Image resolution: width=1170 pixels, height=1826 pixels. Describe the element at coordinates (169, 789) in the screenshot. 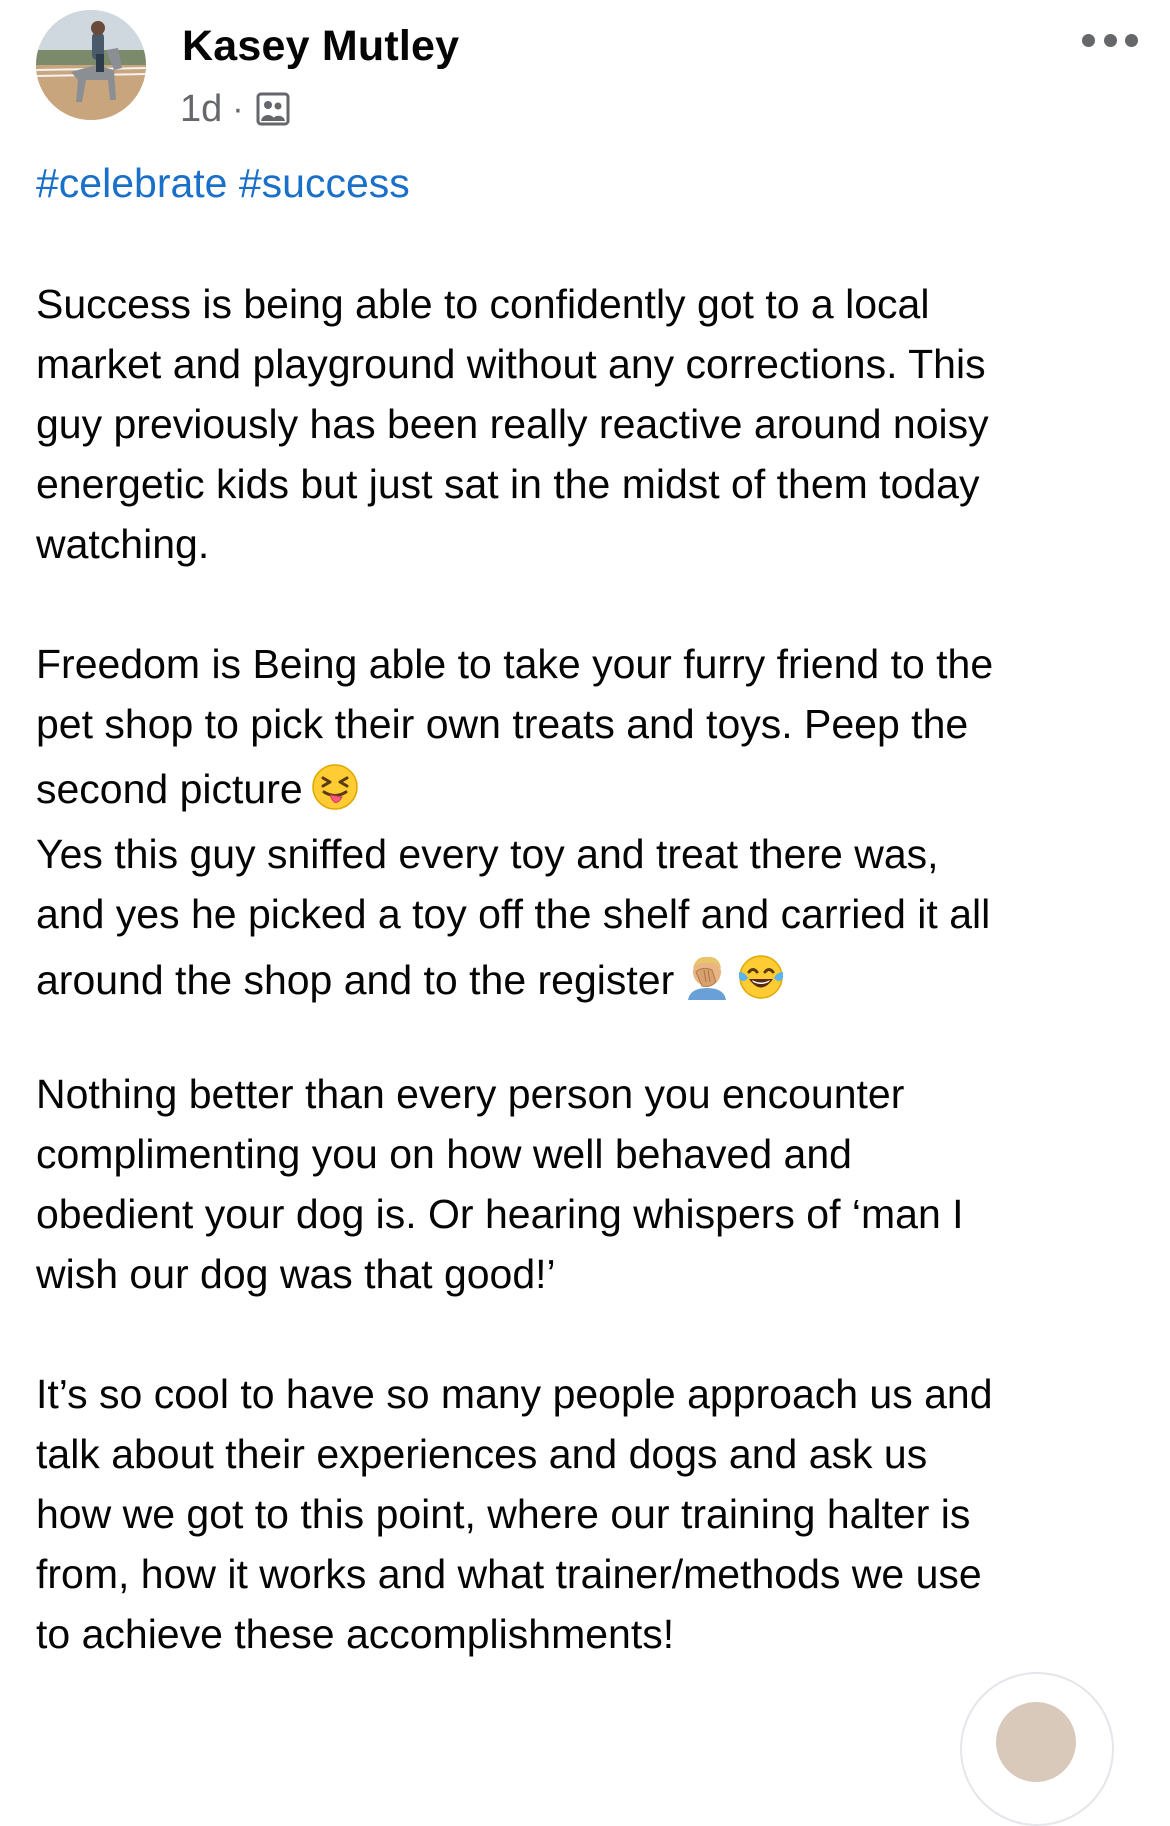

I see `text-fragment: second picture` at that location.